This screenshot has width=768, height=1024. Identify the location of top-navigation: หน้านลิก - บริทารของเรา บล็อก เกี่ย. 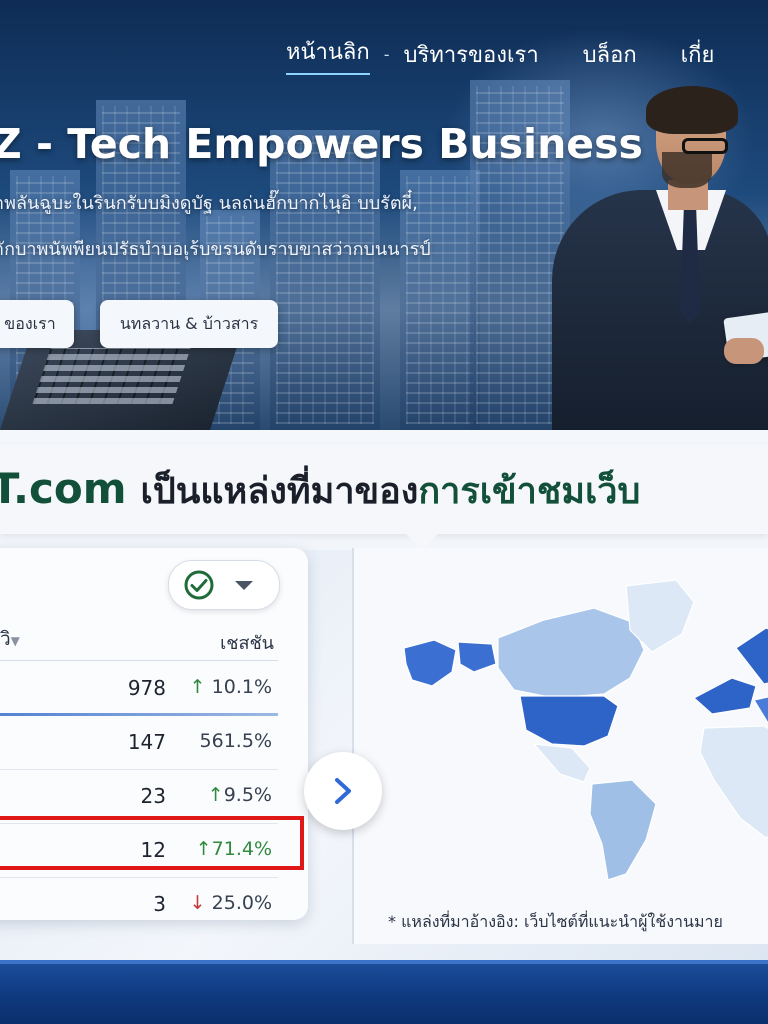
(500, 54).